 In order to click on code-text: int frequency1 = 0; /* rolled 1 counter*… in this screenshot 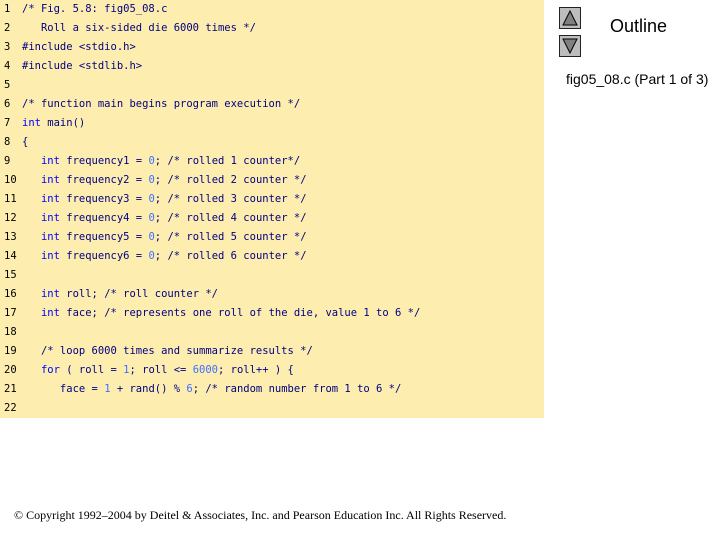, I will do `click(161, 161)`.